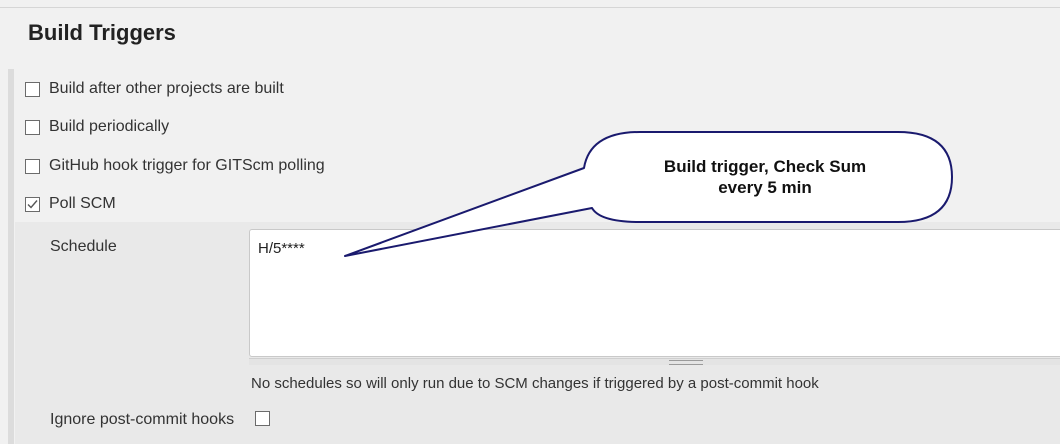 This screenshot has width=1060, height=444. I want to click on trigger-poll-scm: Poll SCM, so click(70, 204).